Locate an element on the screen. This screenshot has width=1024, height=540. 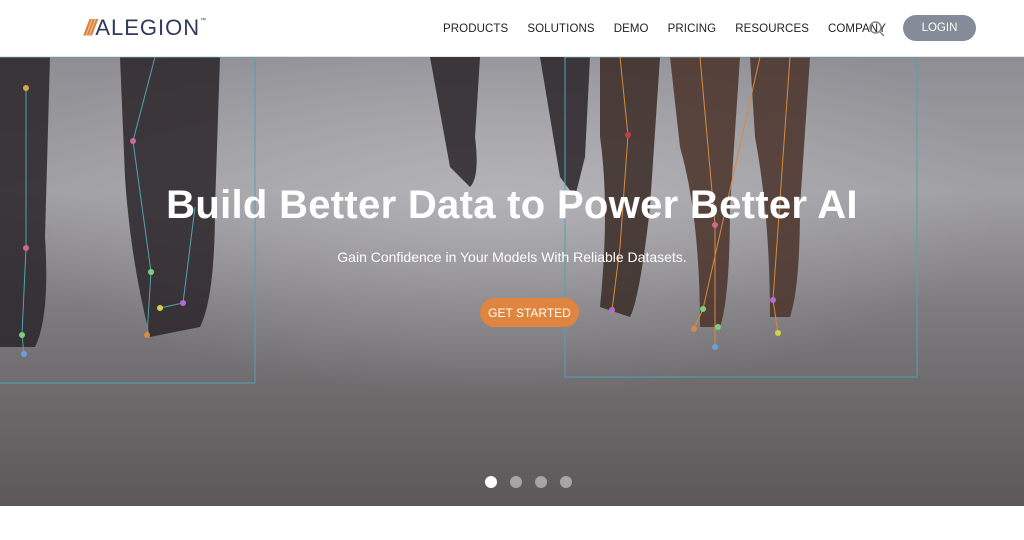
nav-demo: DEMO is located at coordinates (631, 29).